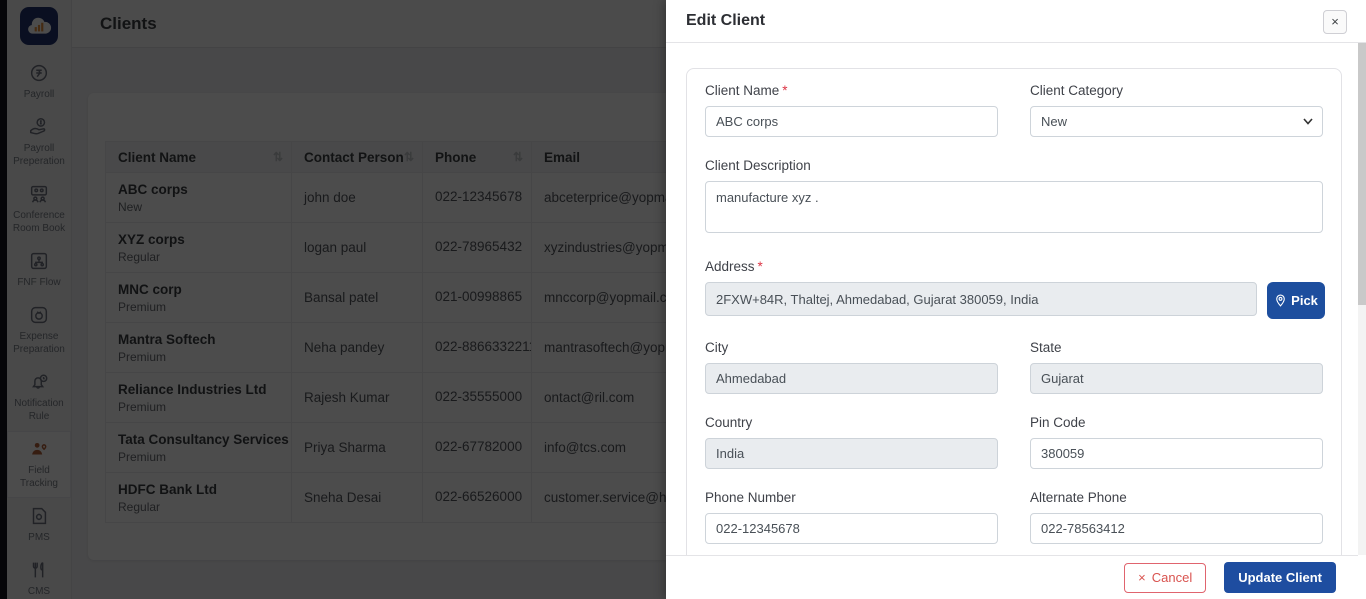 This screenshot has width=1366, height=599. Describe the element at coordinates (726, 20) in the screenshot. I see `modal-title: Edit Client` at that location.